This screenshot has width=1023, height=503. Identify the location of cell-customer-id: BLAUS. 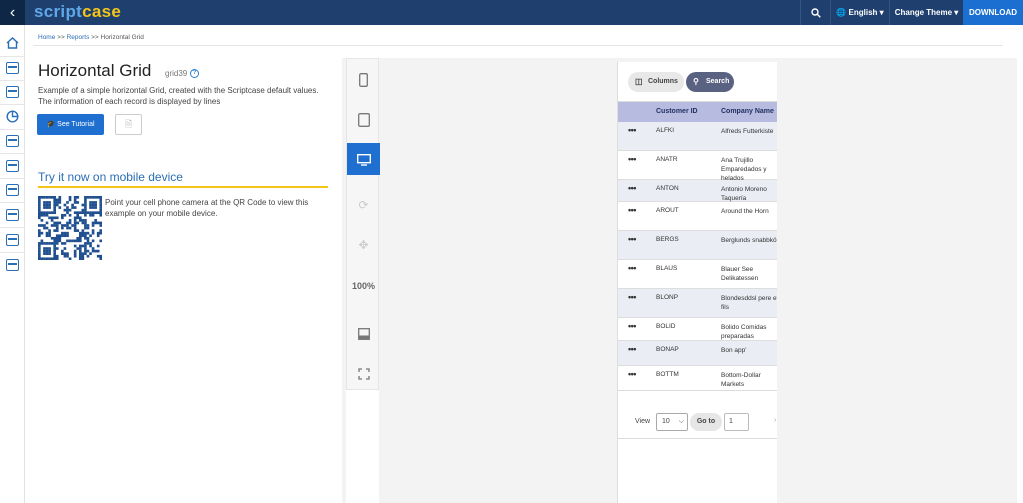
(667, 268).